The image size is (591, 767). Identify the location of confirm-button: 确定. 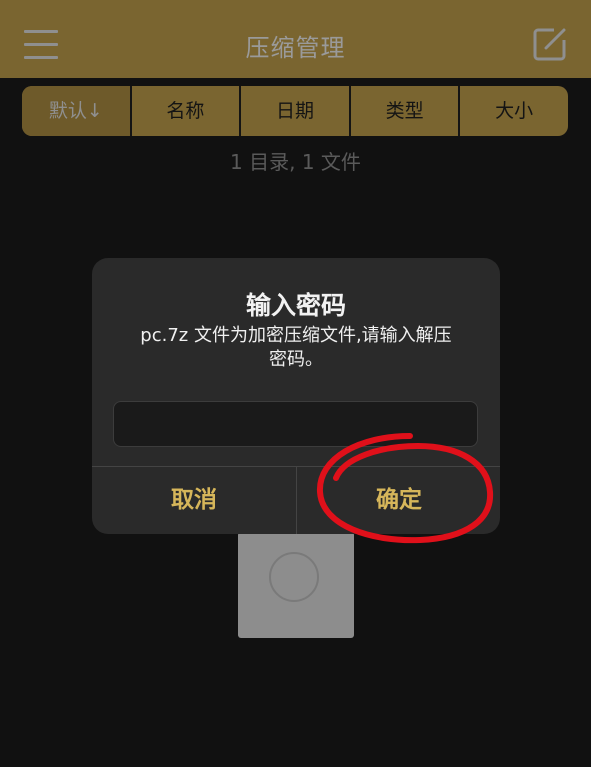
(398, 500).